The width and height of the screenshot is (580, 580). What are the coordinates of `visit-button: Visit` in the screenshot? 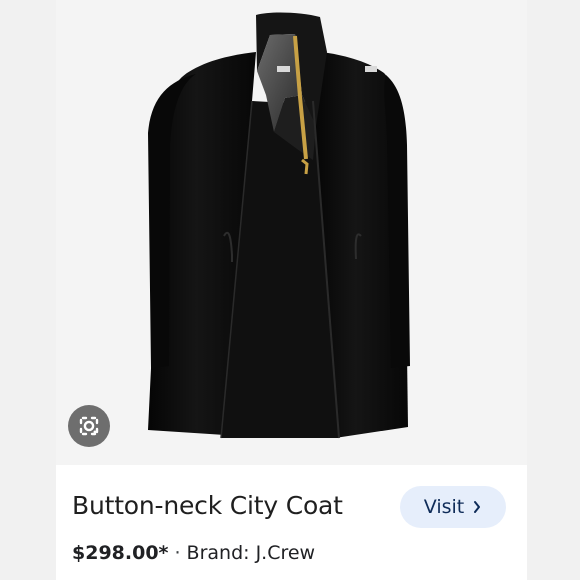 It's located at (453, 507).